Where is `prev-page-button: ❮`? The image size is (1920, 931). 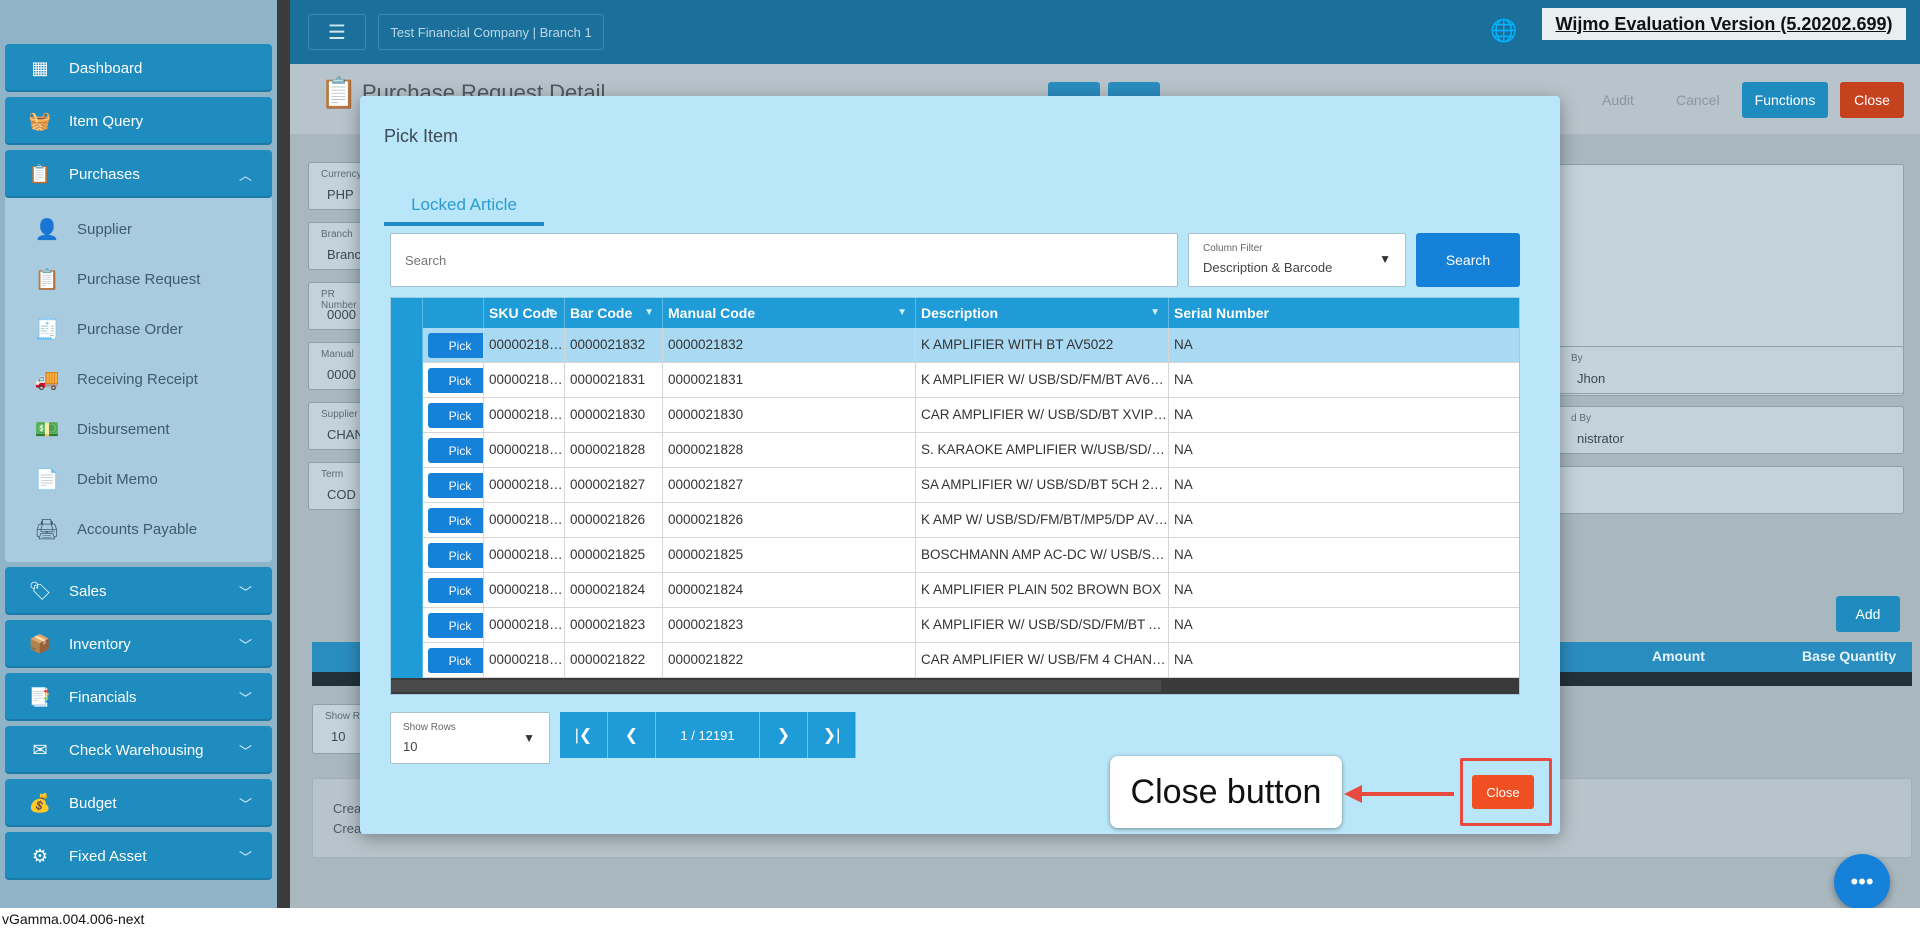 prev-page-button: ❮ is located at coordinates (632, 735).